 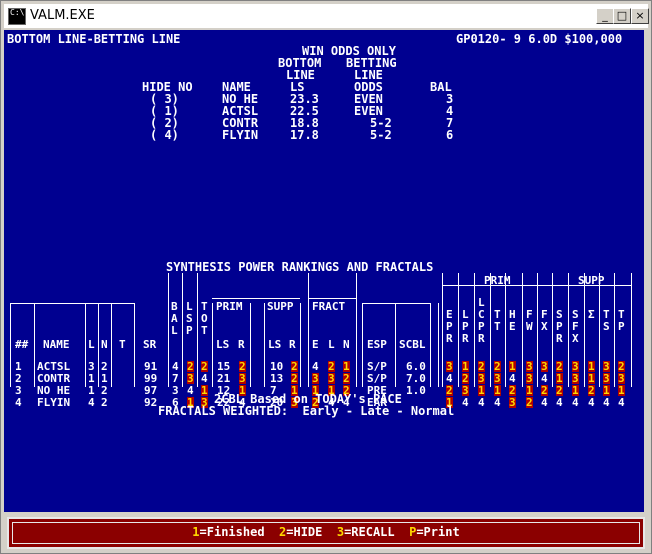 What do you see at coordinates (529, 390) in the screenshot?
I see `row-rank-fw: 1` at bounding box center [529, 390].